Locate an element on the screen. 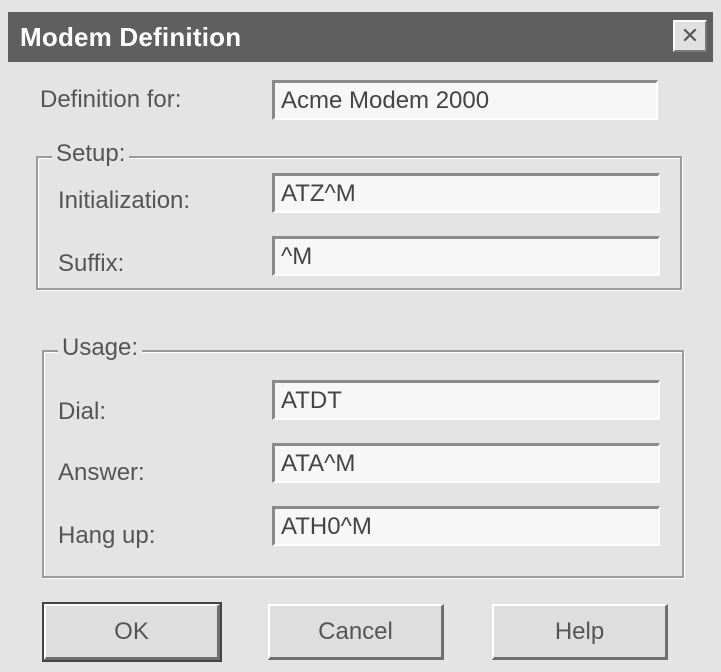 This screenshot has width=721, height=672. definition-input is located at coordinates (465, 100).